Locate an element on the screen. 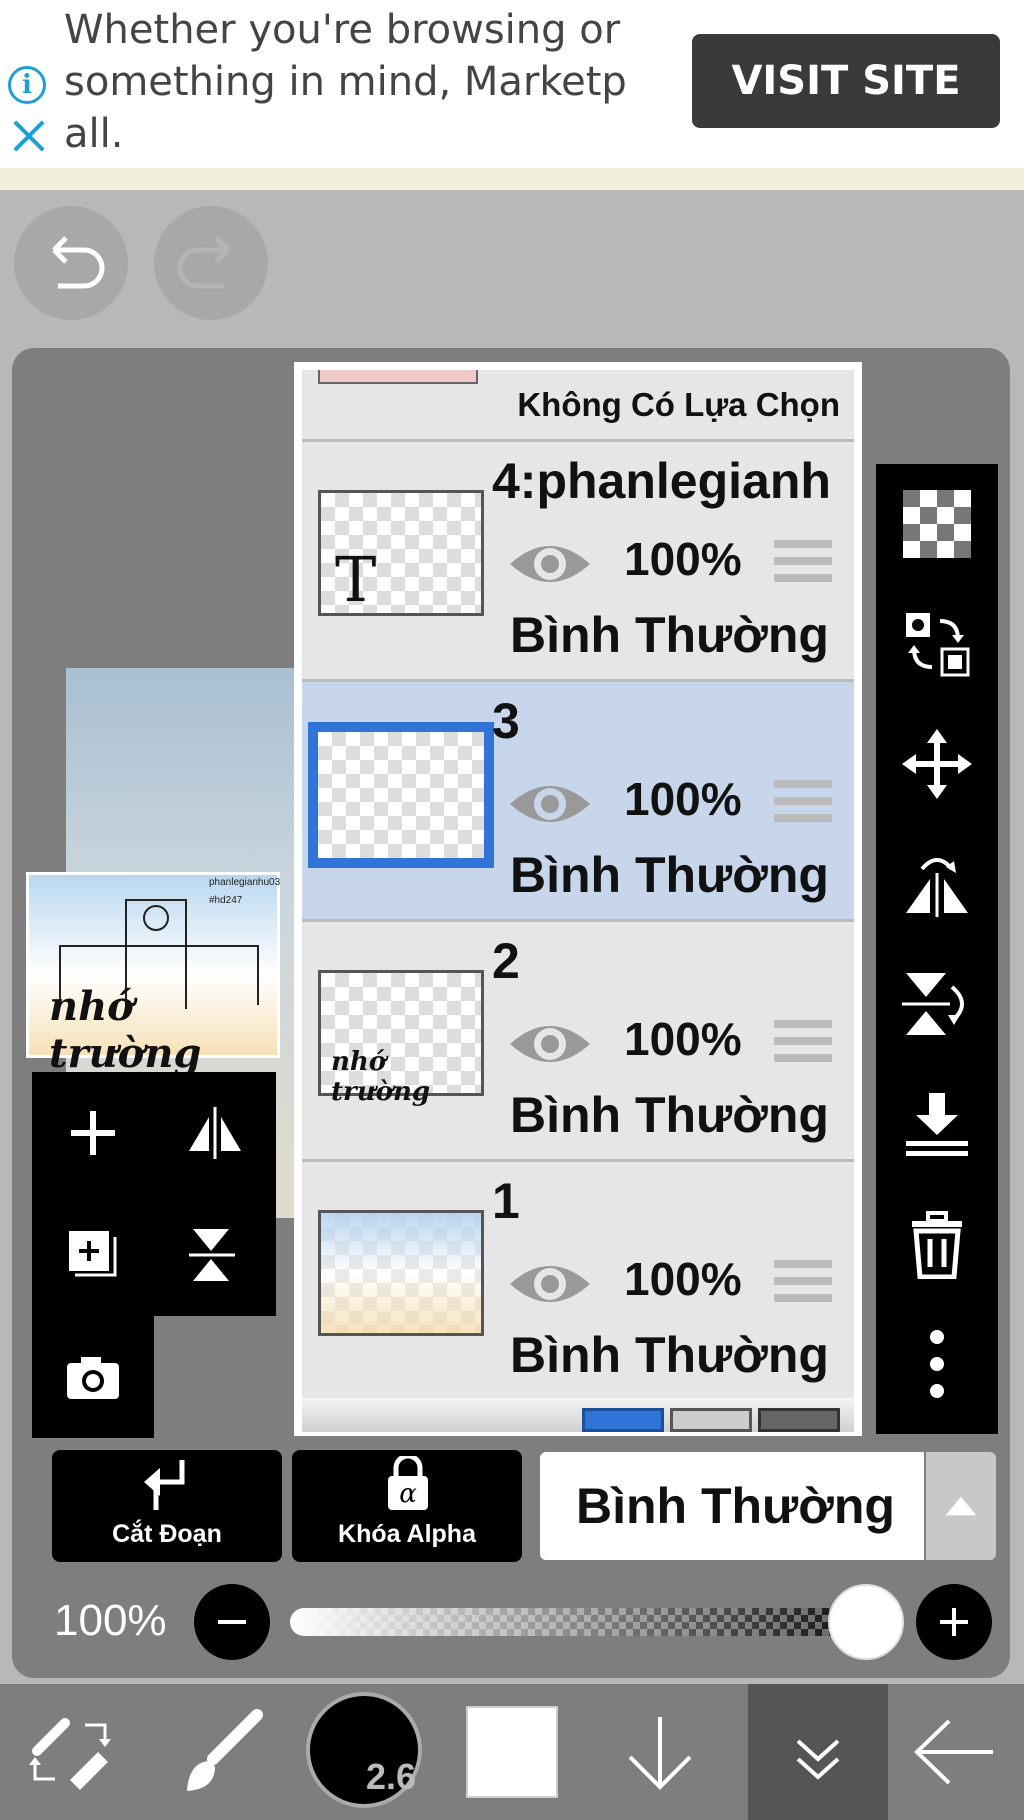 The image size is (1024, 1820). delete-layer-button is located at coordinates (937, 1244).